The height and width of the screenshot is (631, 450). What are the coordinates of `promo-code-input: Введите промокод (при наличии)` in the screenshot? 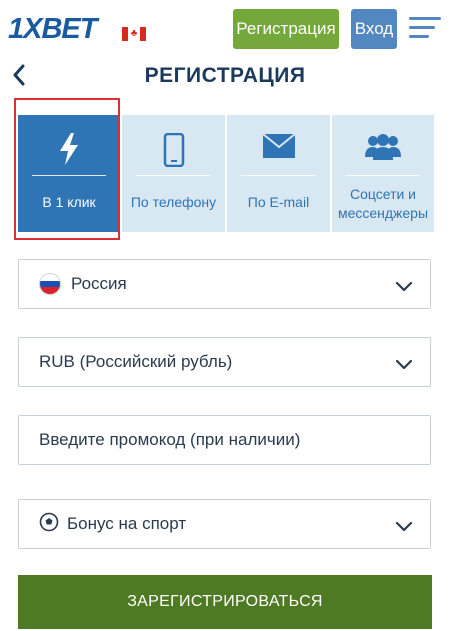 It's located at (224, 440).